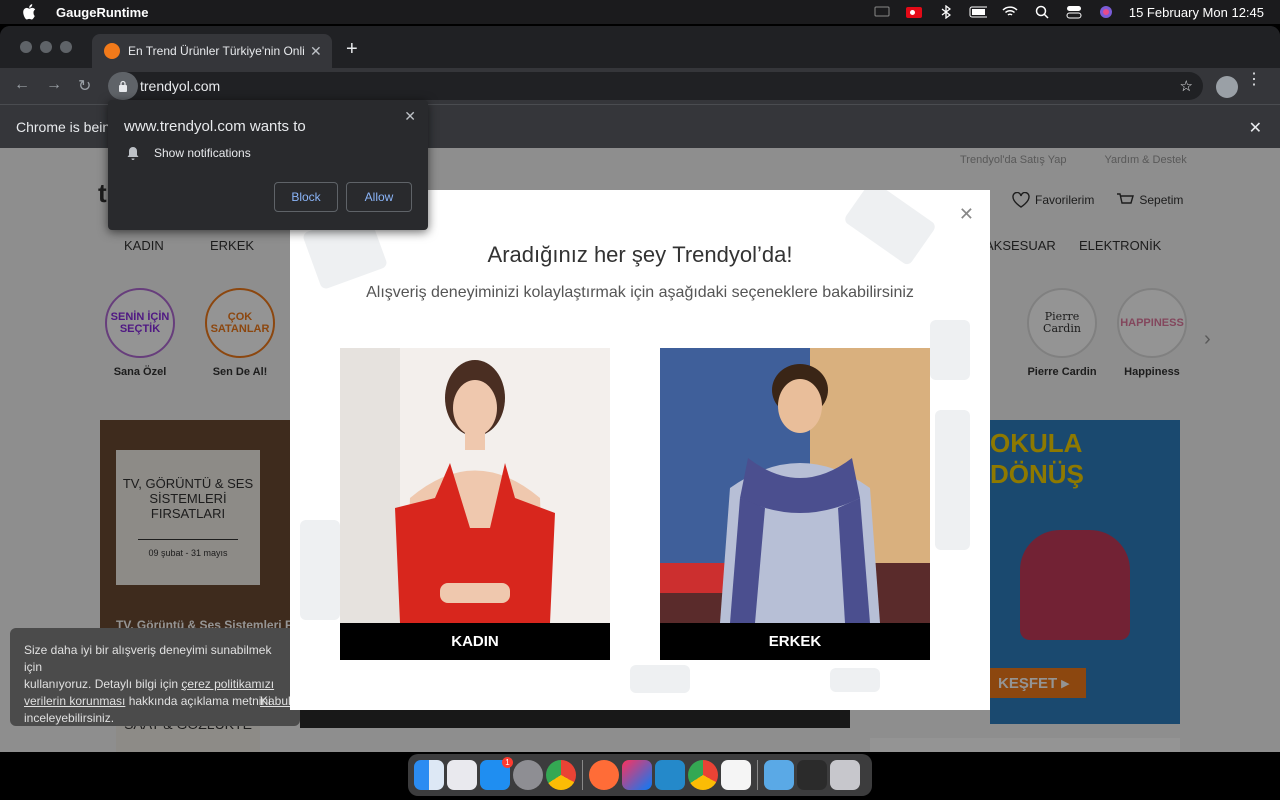 Image resolution: width=1280 pixels, height=800 pixels. I want to click on intellij-icon, so click(637, 775).